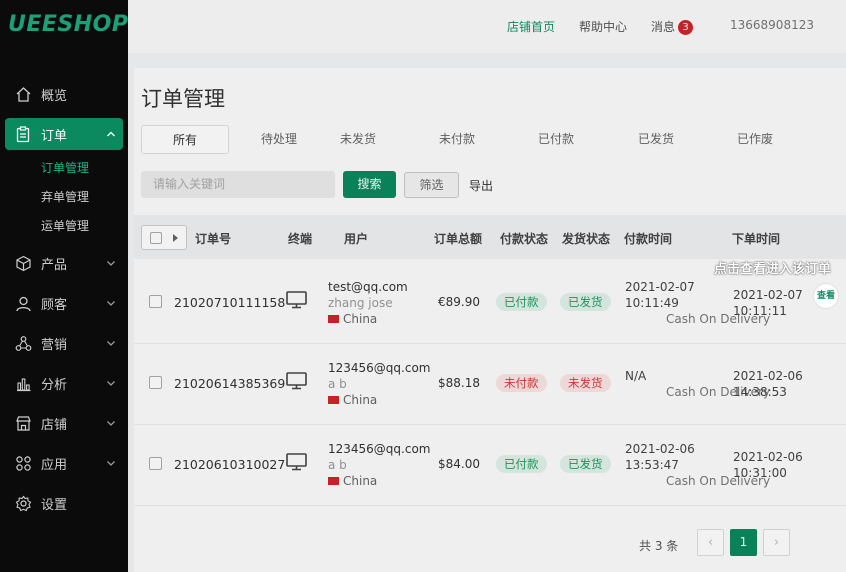 This screenshot has width=846, height=572. What do you see at coordinates (156, 238) in the screenshot?
I see `select-all-checkbox` at bounding box center [156, 238].